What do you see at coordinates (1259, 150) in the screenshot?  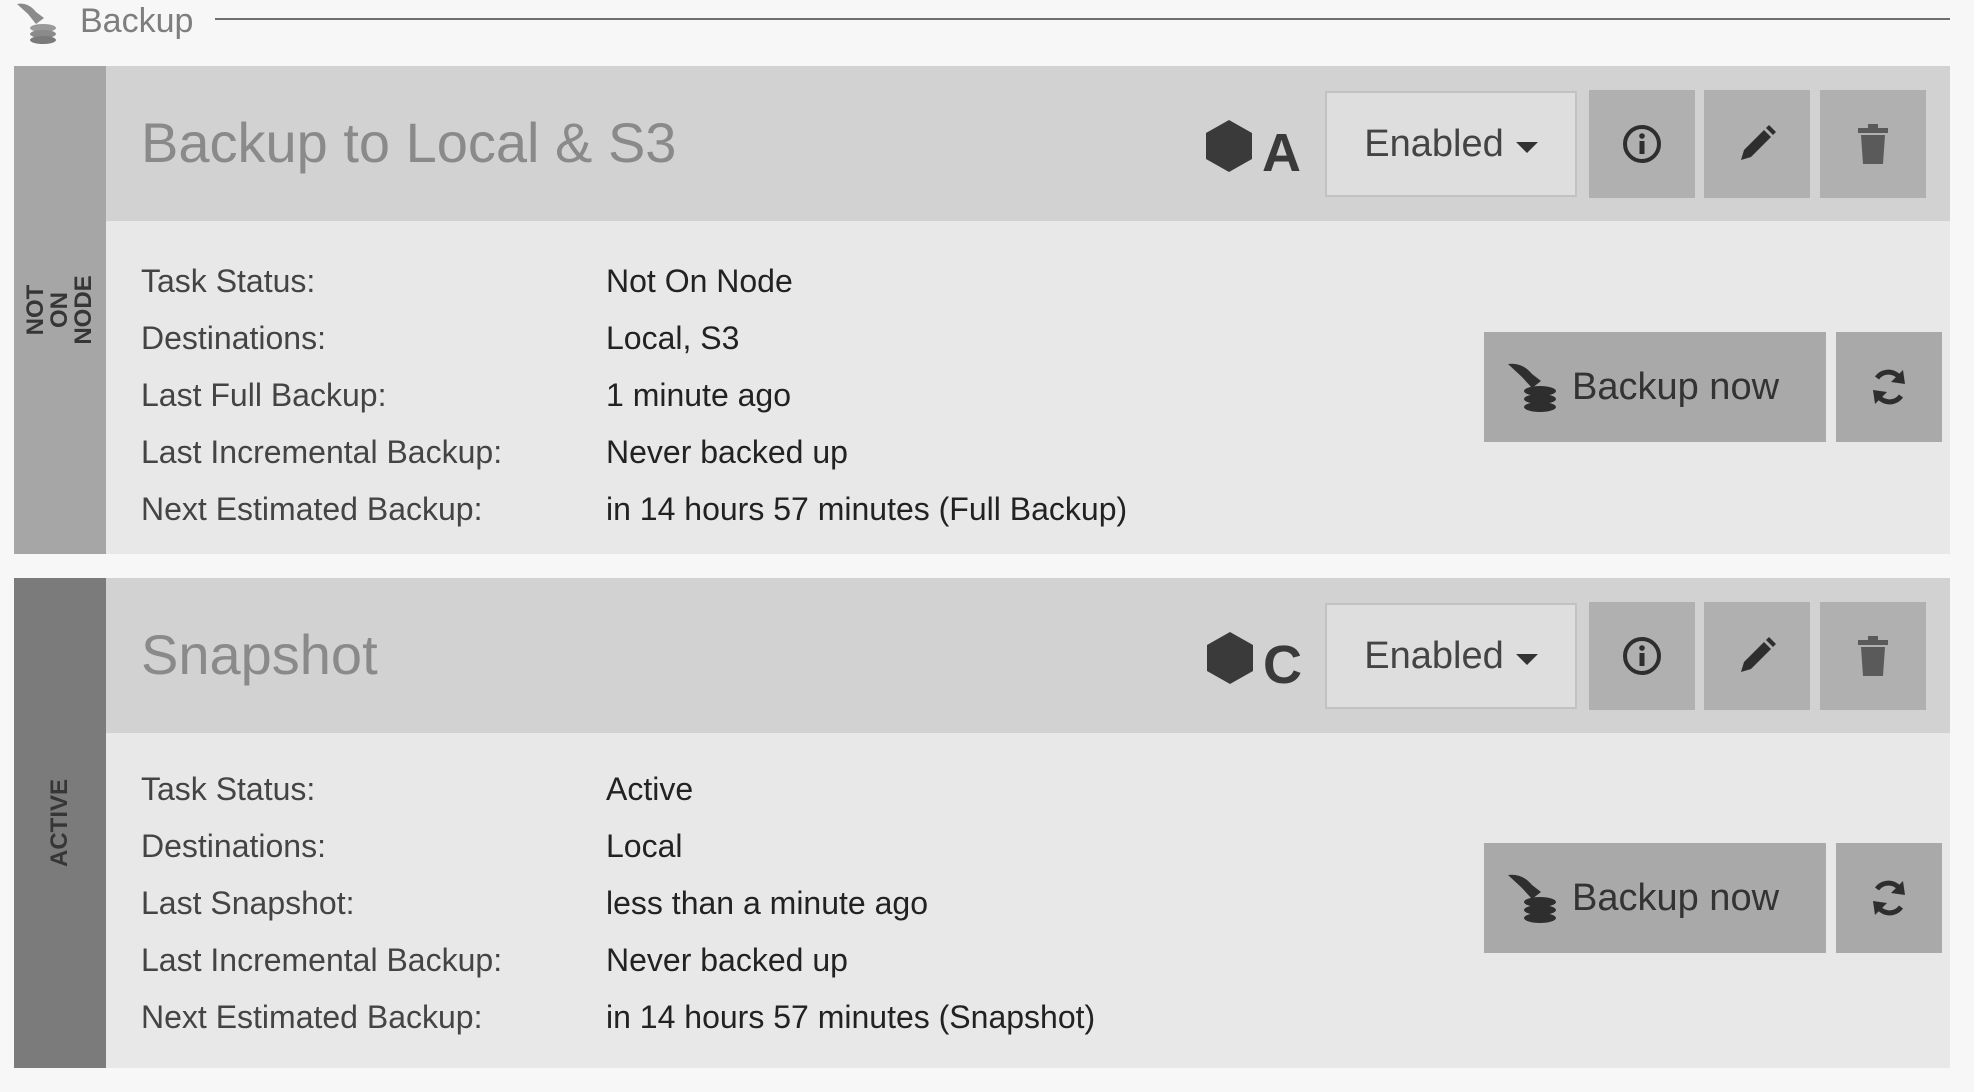 I see `node-indicator: A` at bounding box center [1259, 150].